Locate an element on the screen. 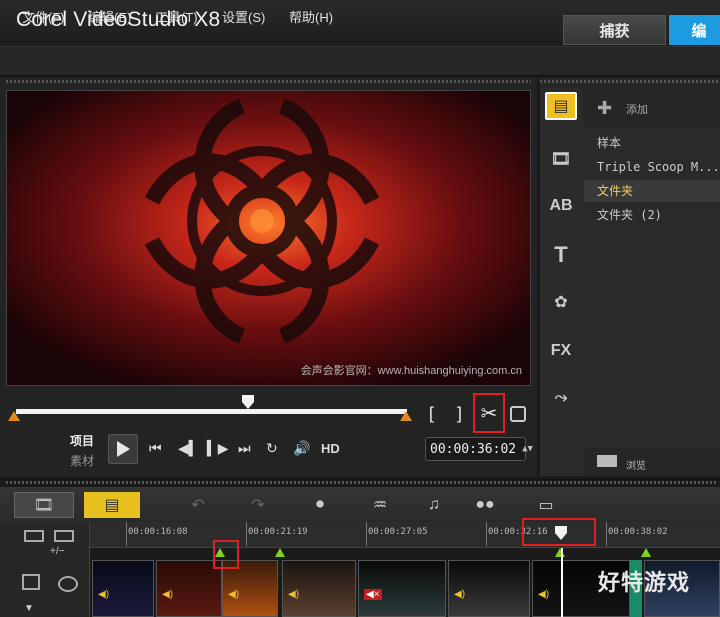  cut-button: ✂ is located at coordinates (489, 413).